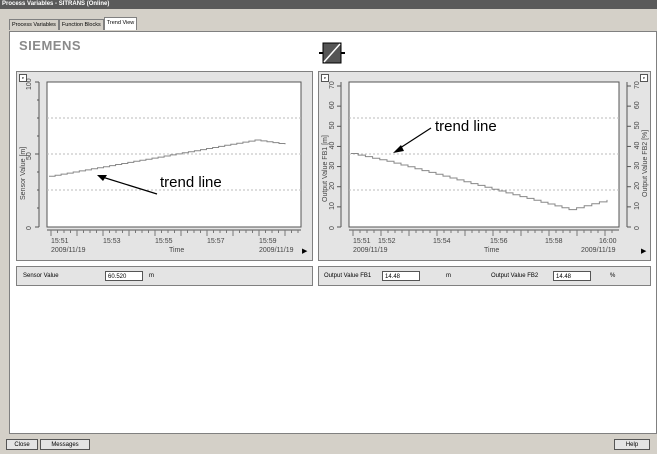 The image size is (657, 454). What do you see at coordinates (632, 444) in the screenshot?
I see `help-button: Help` at bounding box center [632, 444].